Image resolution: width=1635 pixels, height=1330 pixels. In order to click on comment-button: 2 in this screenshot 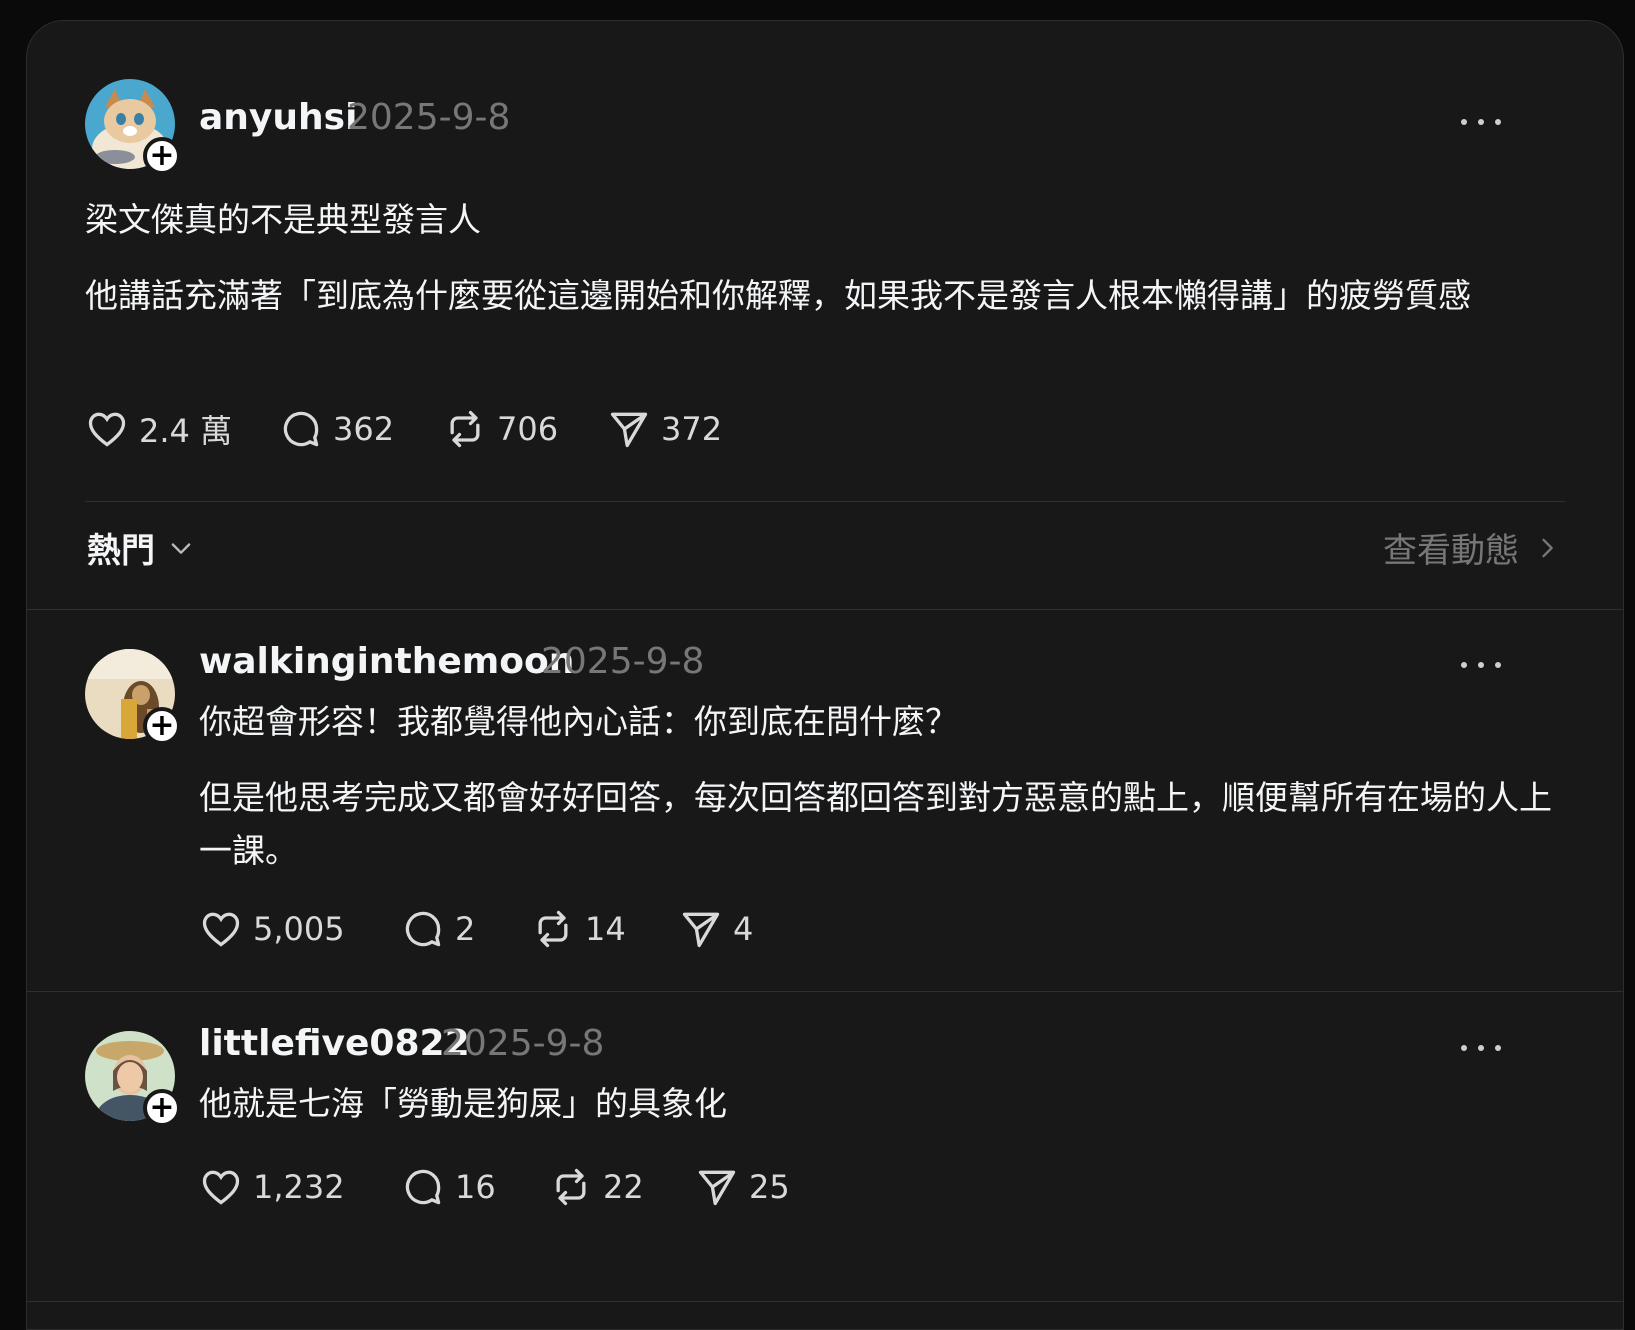, I will do `click(466, 929)`.